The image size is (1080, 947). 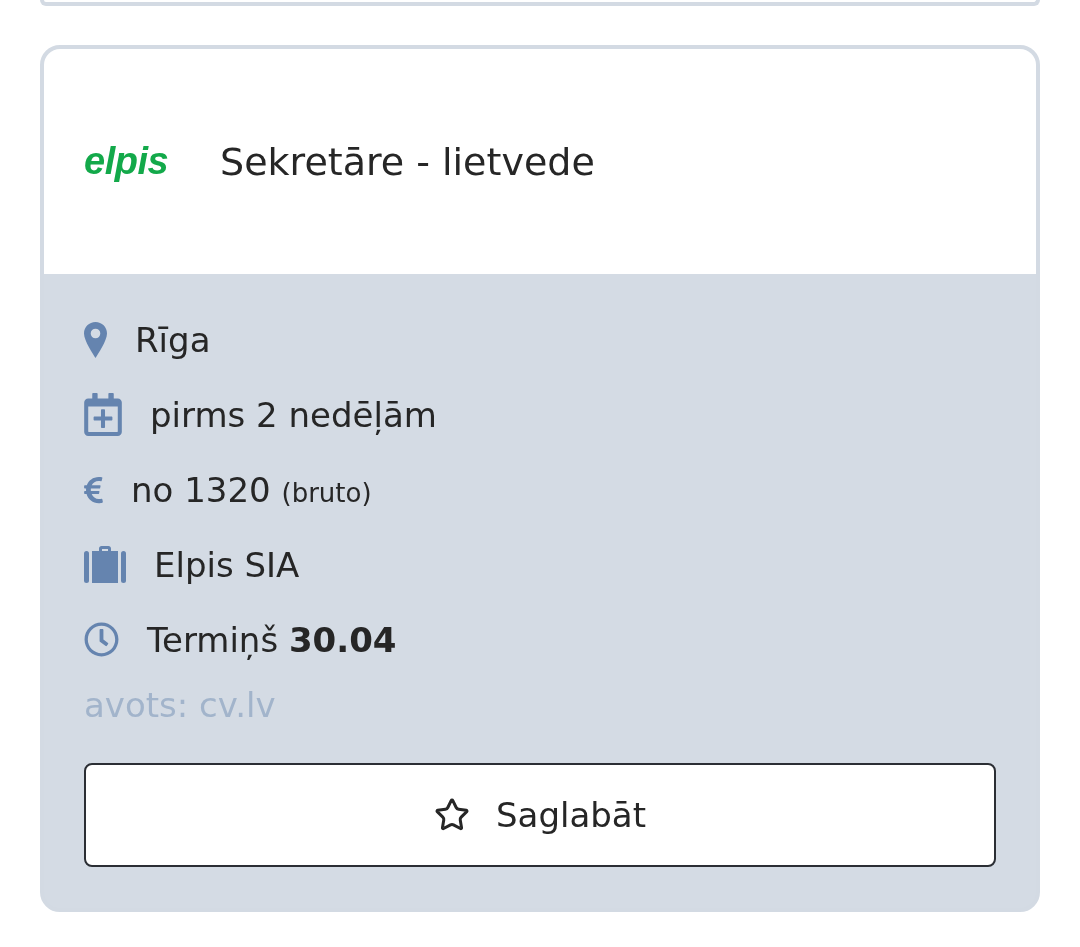 I want to click on location-text: Rīga, so click(x=173, y=339).